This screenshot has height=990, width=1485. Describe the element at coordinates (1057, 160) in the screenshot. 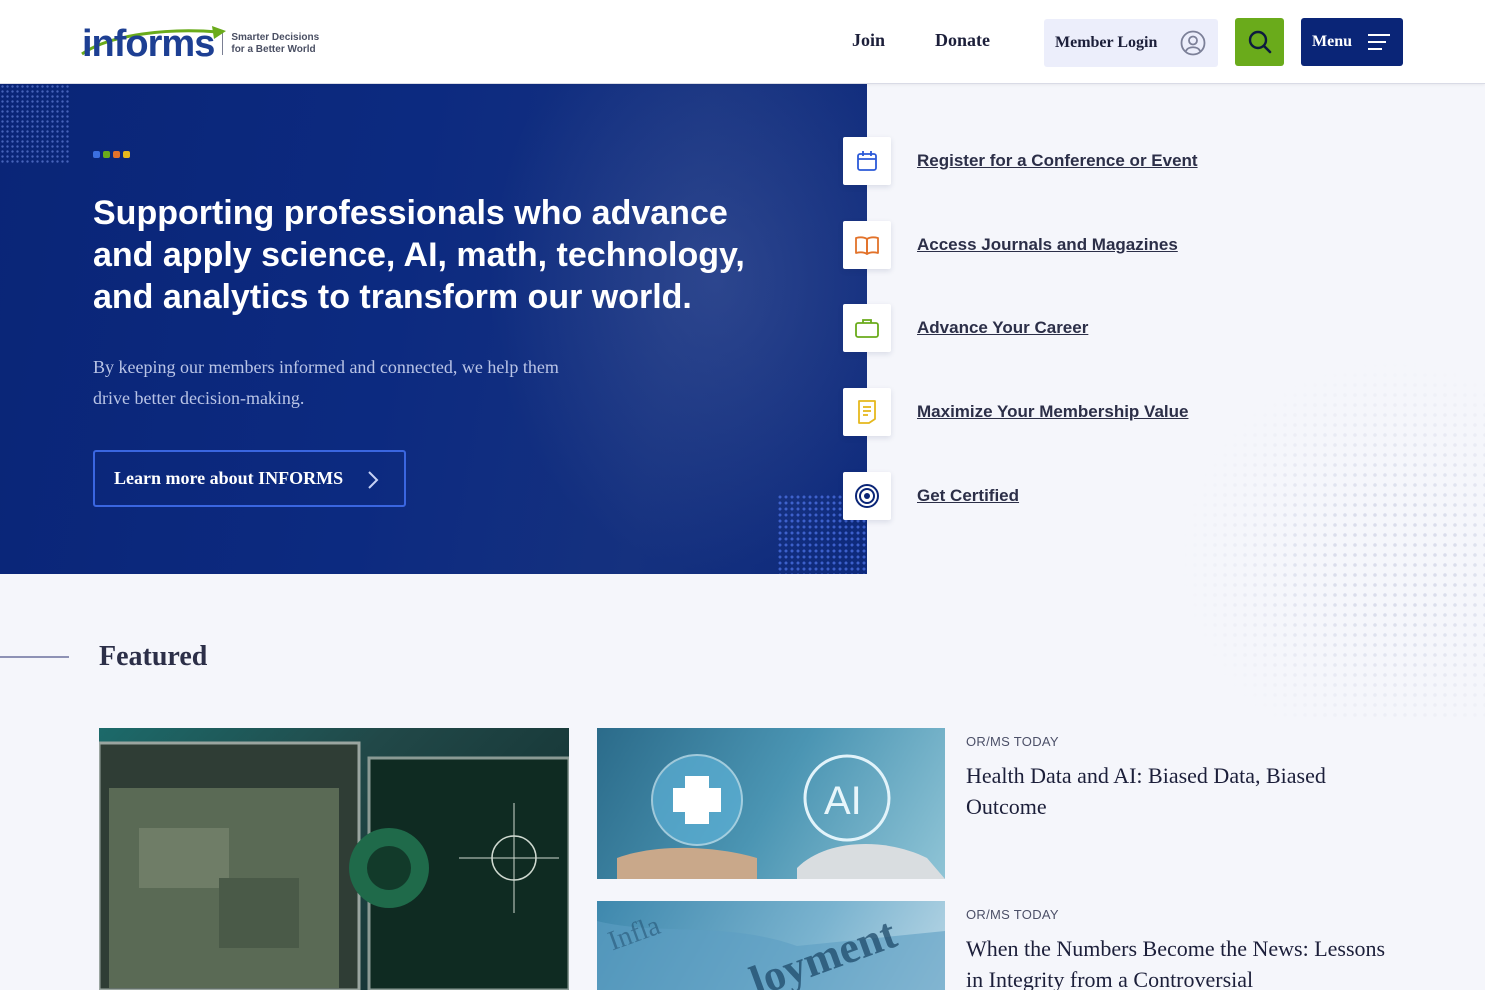

I see `quick-link-label: Register for a Conference or Event` at that location.